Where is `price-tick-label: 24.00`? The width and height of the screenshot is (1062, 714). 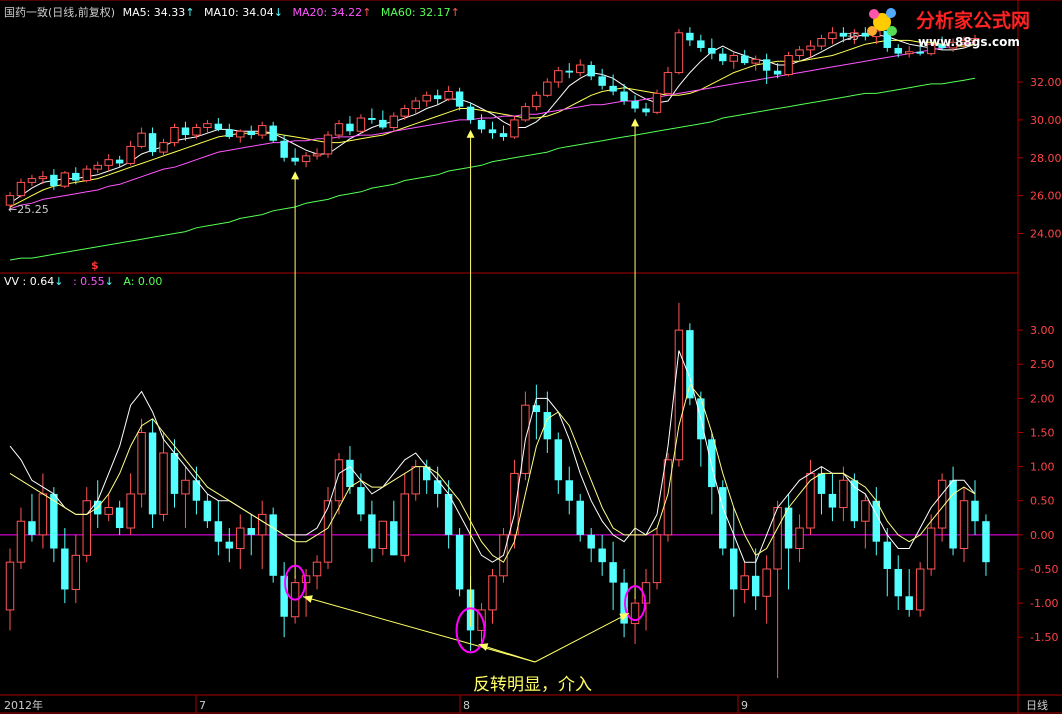
price-tick-label: 24.00 is located at coordinates (1046, 233).